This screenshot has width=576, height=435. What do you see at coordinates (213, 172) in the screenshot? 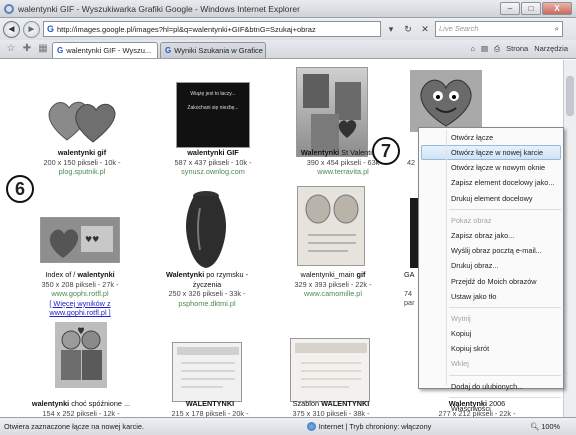
I see `result-site: synusz.ownlog.com` at bounding box center [213, 172].